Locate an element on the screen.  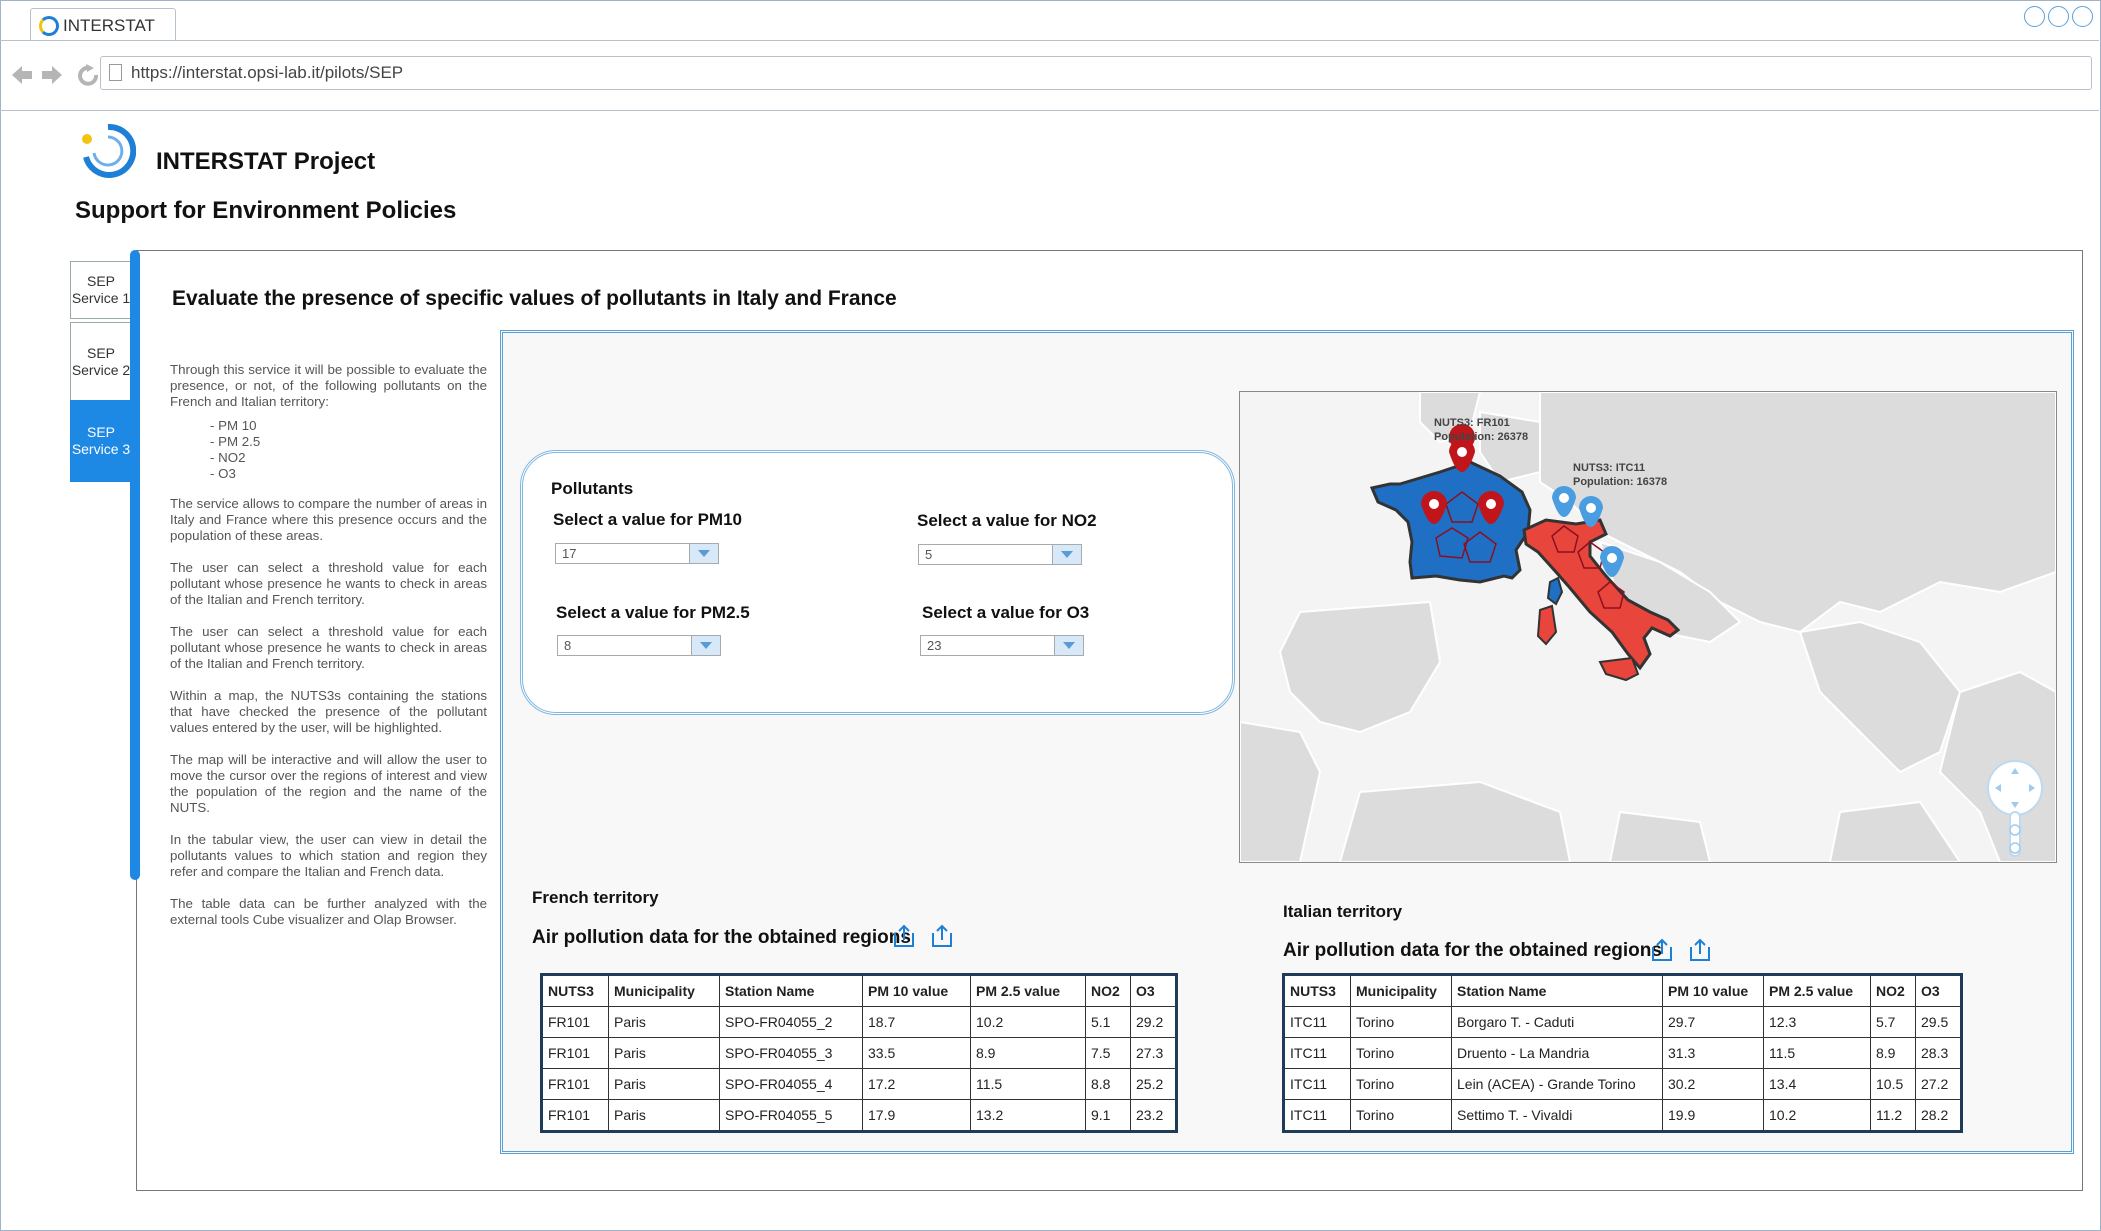
no2-label: Select a value for NO2 is located at coordinates (1007, 520).